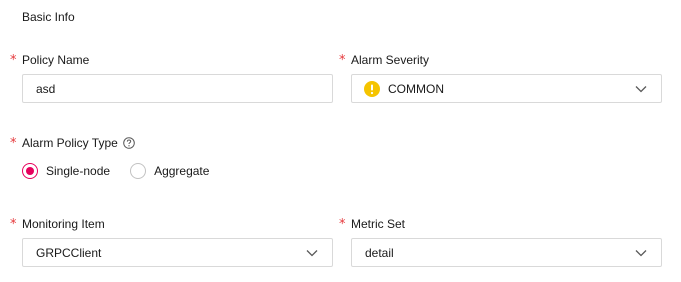 The height and width of the screenshot is (282, 681). Describe the element at coordinates (138, 171) in the screenshot. I see `radio-button-unchecked` at that location.